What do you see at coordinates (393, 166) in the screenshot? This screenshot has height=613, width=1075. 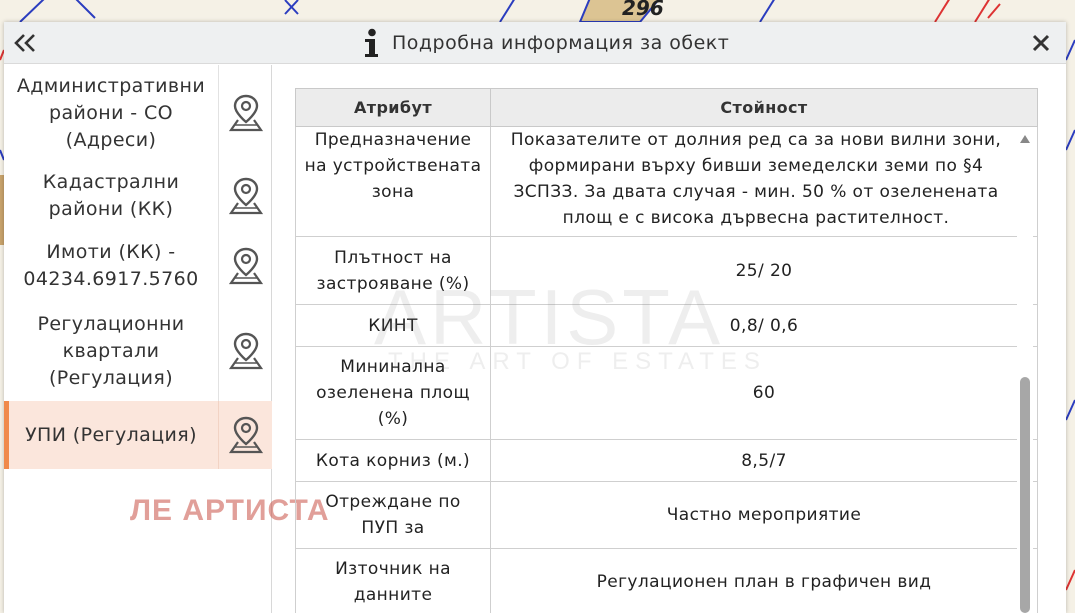 I see `attribute-text-line: на устройствената` at bounding box center [393, 166].